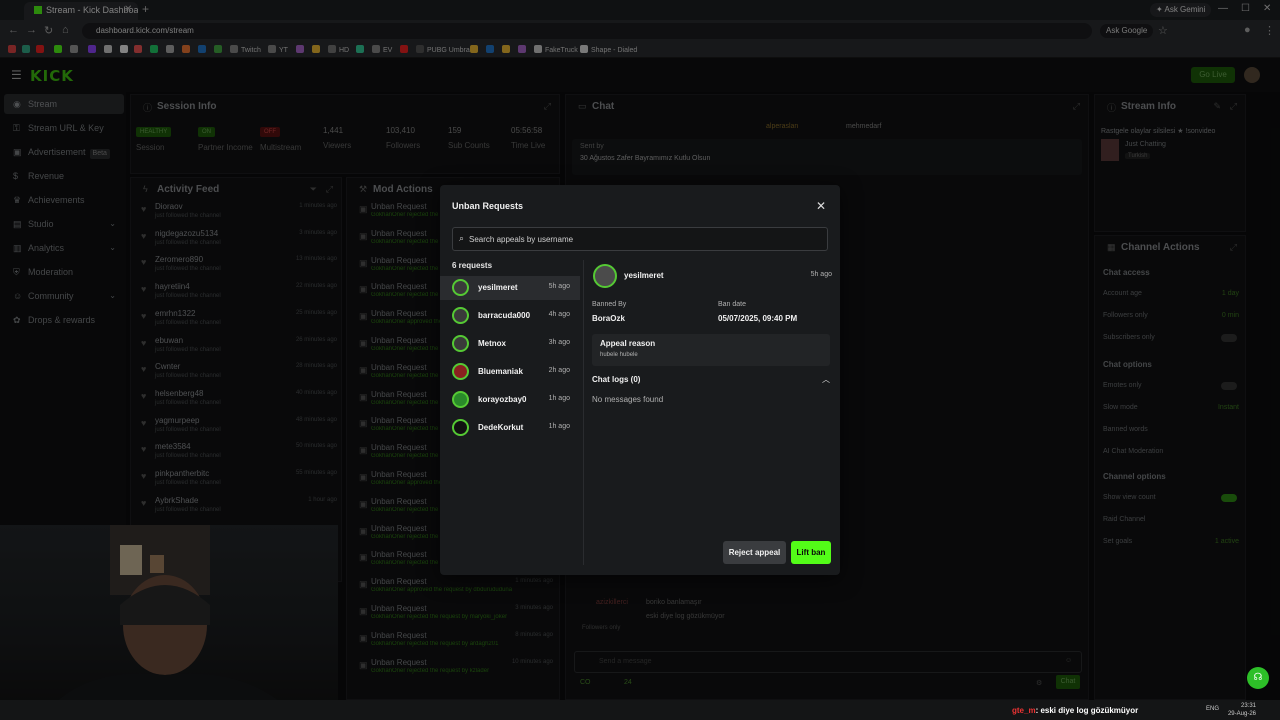 This screenshot has width=1280, height=720. Describe the element at coordinates (1241, 714) in the screenshot. I see `clock-date: 29-Aug-26` at that location.